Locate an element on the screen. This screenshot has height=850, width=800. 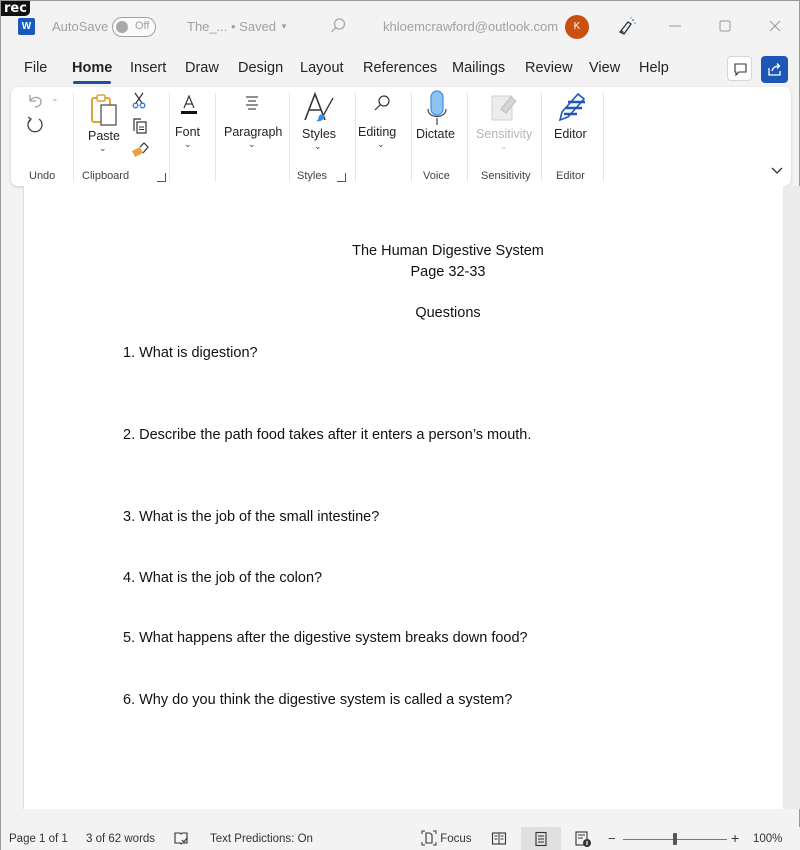
word-logo-icon: W is located at coordinates (26, 26).